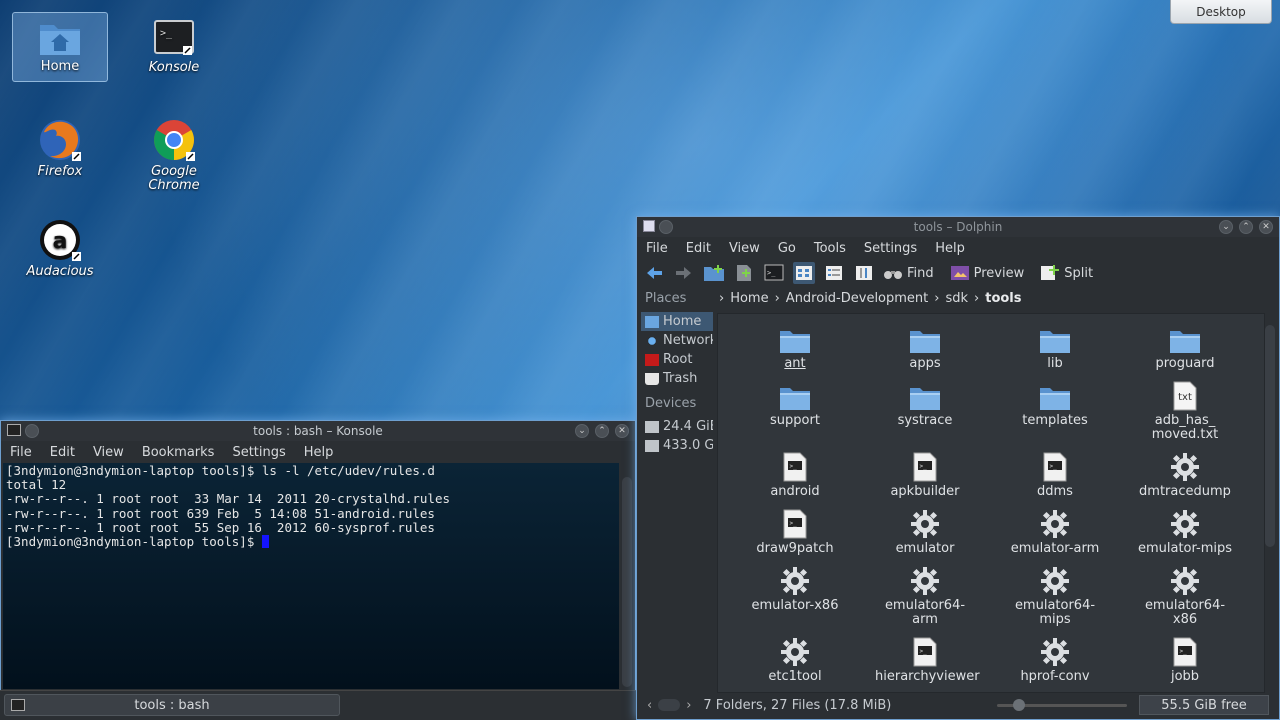  I want to click on split-button: Split, so click(1066, 273).